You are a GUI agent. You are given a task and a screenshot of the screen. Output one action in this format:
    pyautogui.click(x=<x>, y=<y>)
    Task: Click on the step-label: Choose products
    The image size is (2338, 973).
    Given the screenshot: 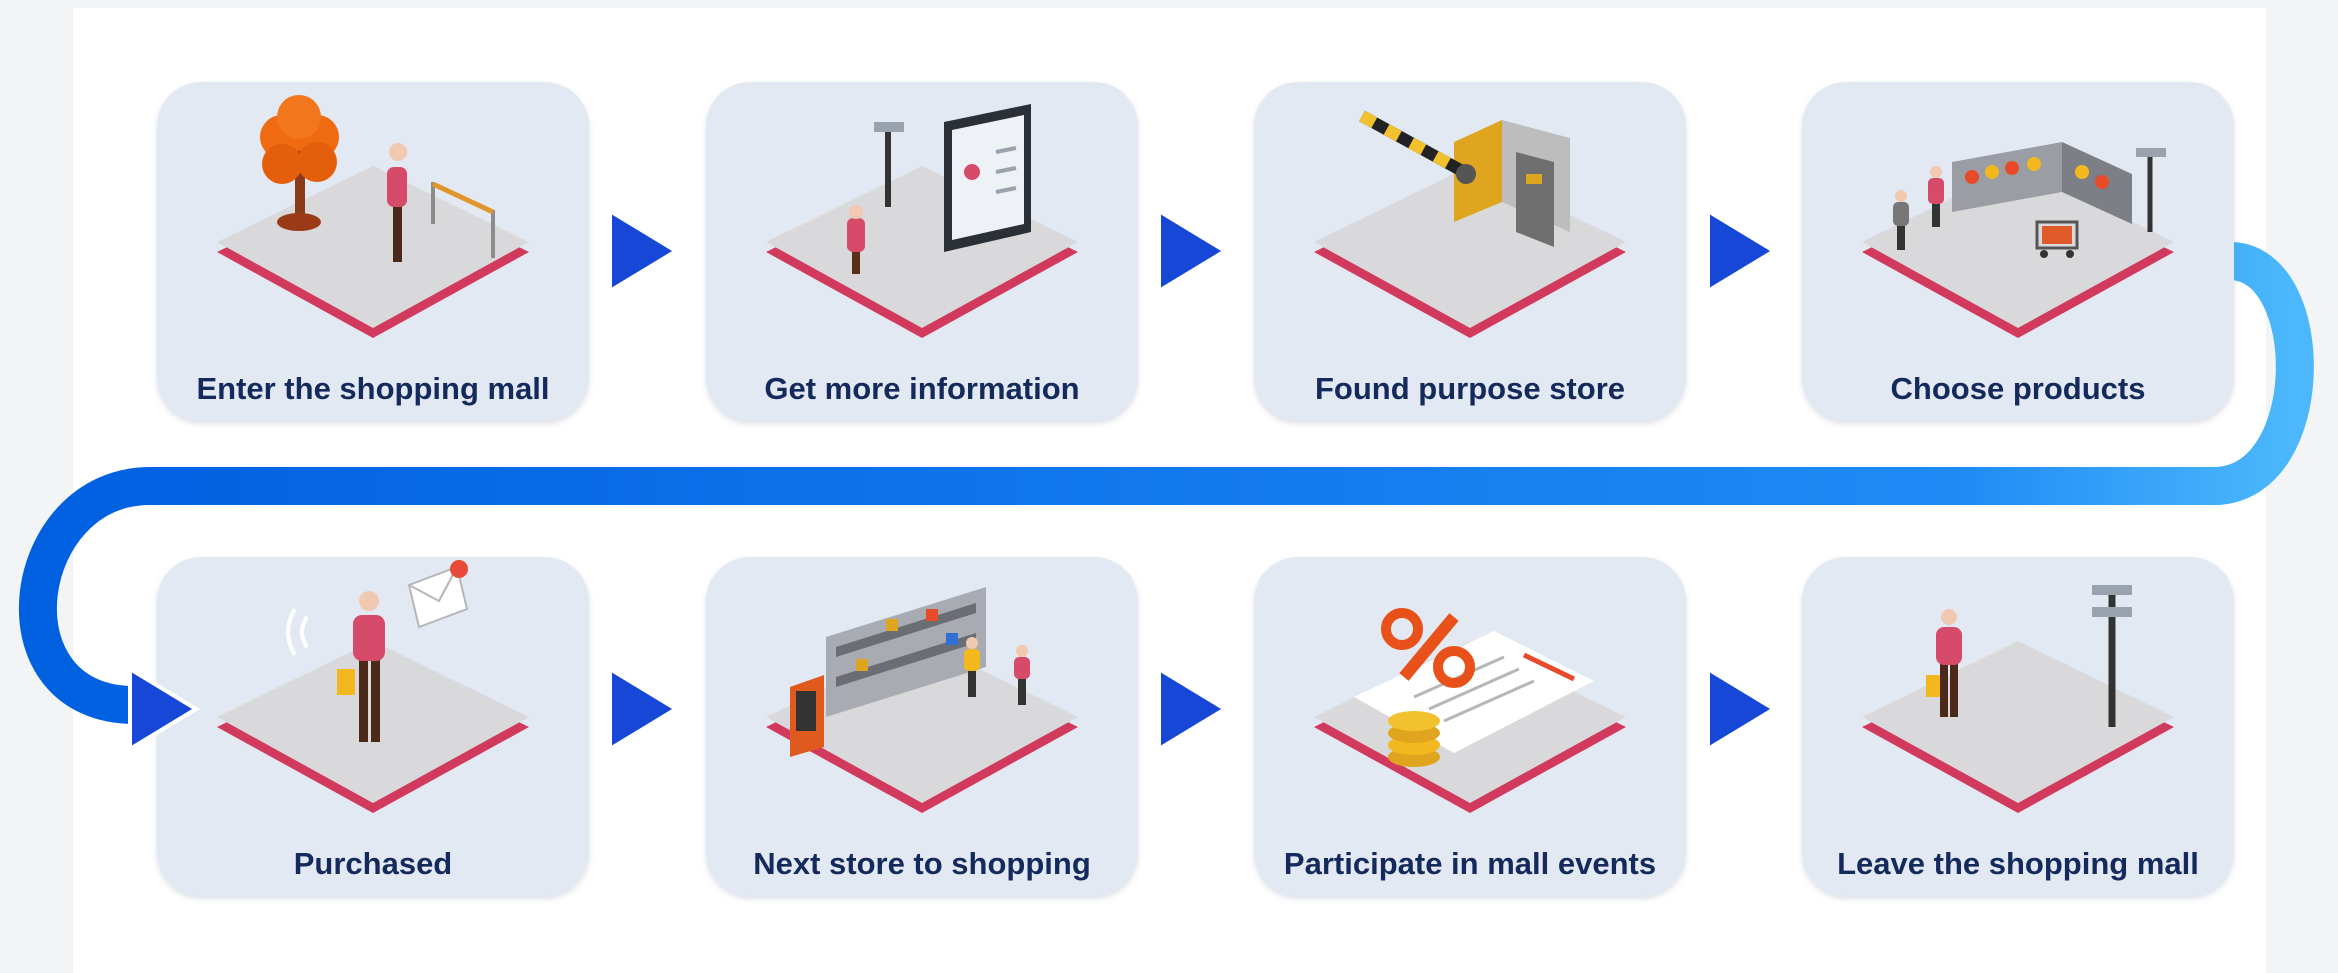 What is the action you would take?
    pyautogui.click(x=2018, y=388)
    